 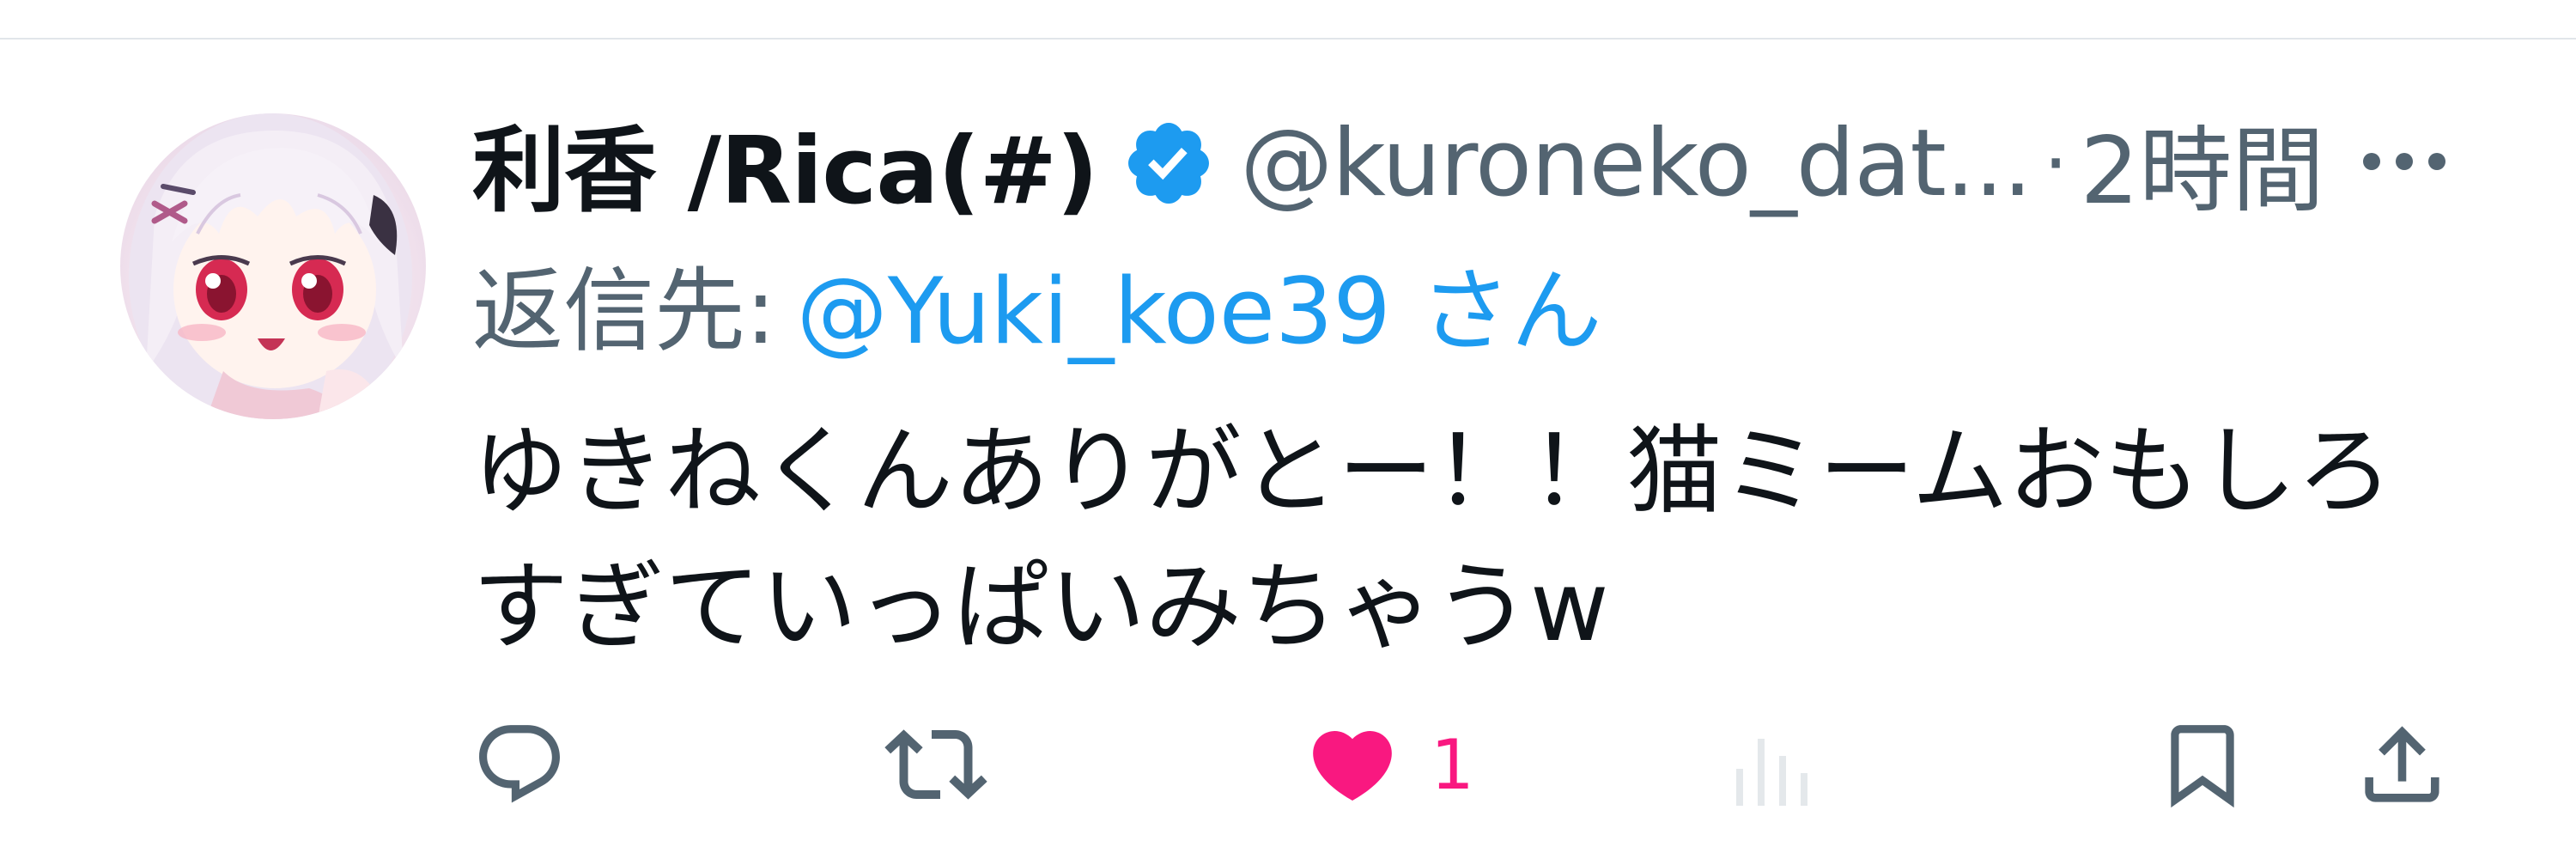 I want to click on share-icon, so click(x=2402, y=763).